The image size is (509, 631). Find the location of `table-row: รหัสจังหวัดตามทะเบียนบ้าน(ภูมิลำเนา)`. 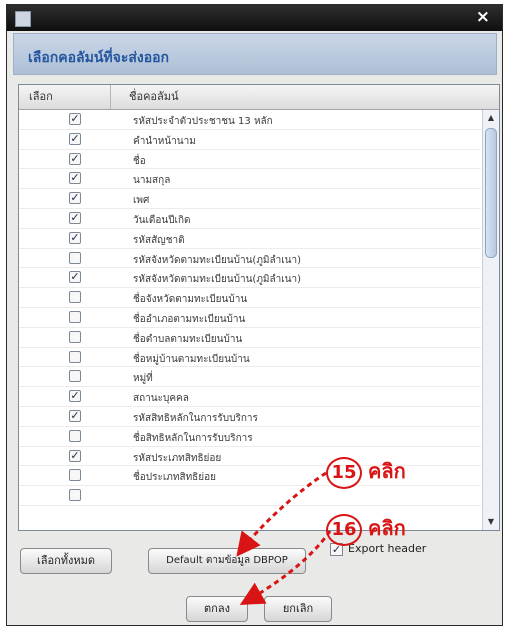

table-row: รหัสจังหวัดตามทะเบียนบ้าน(ภูมิลำเนา) is located at coordinates (250, 259).